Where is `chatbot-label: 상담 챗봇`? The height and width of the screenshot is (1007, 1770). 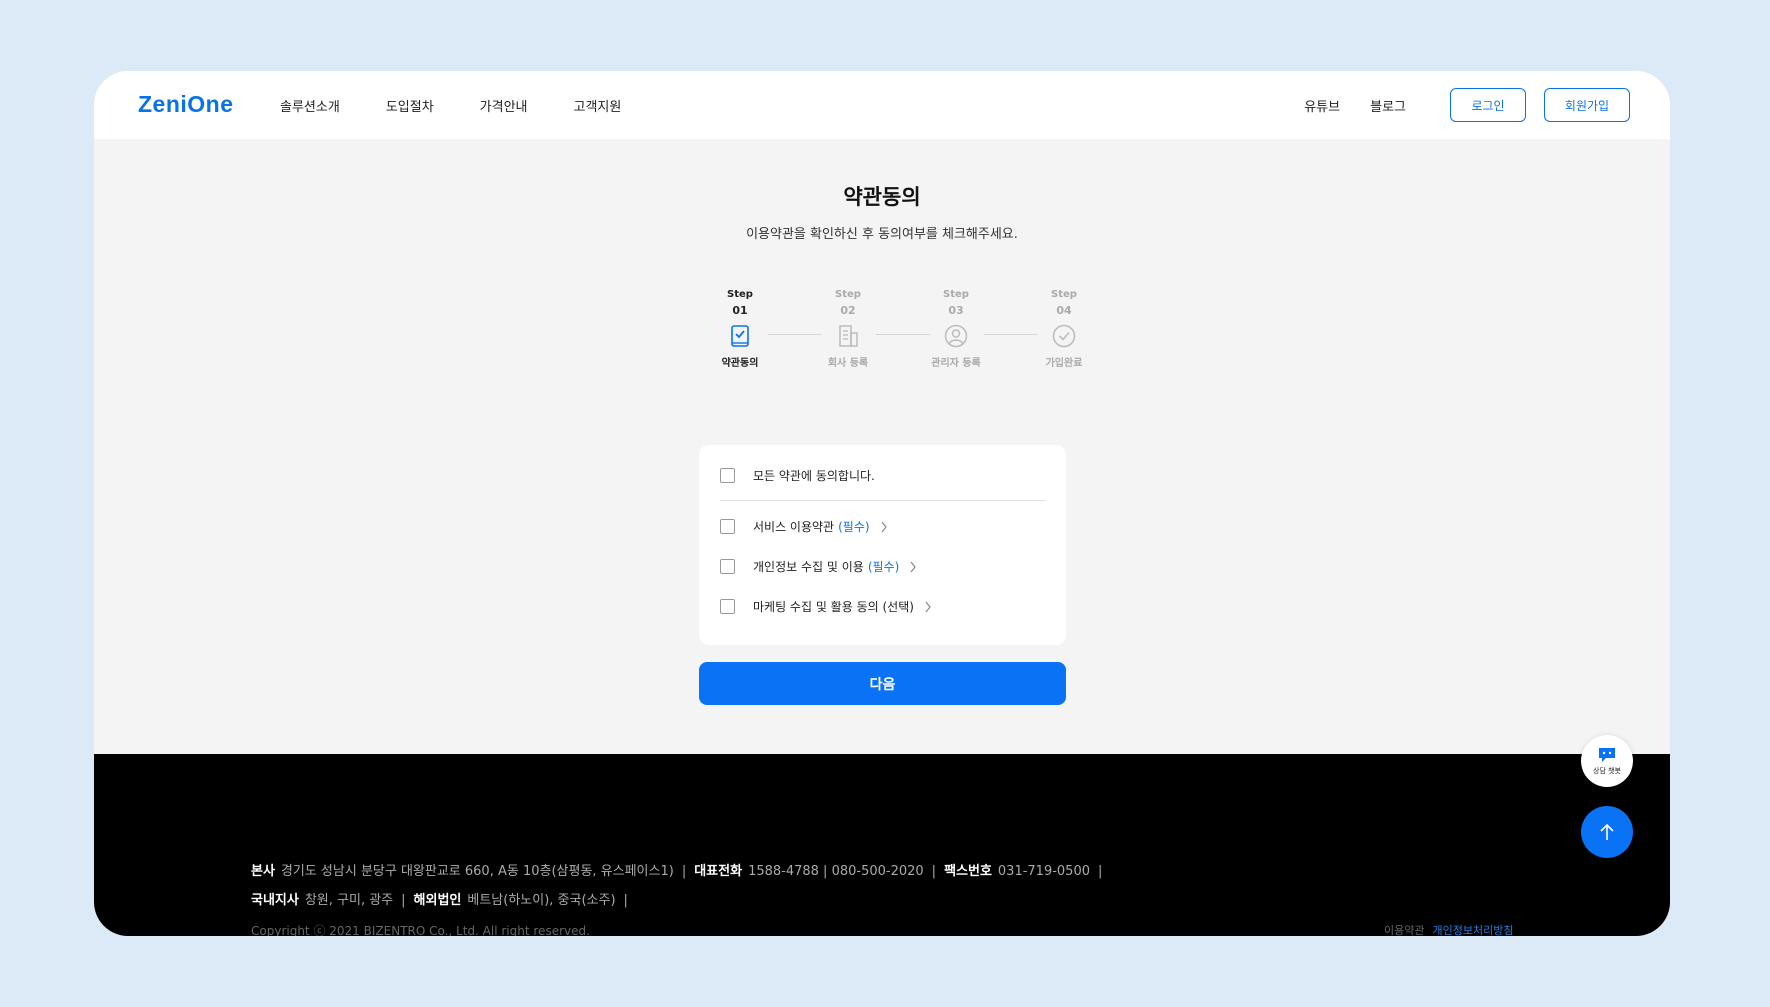
chatbot-label: 상담 챗봇 is located at coordinates (1607, 771).